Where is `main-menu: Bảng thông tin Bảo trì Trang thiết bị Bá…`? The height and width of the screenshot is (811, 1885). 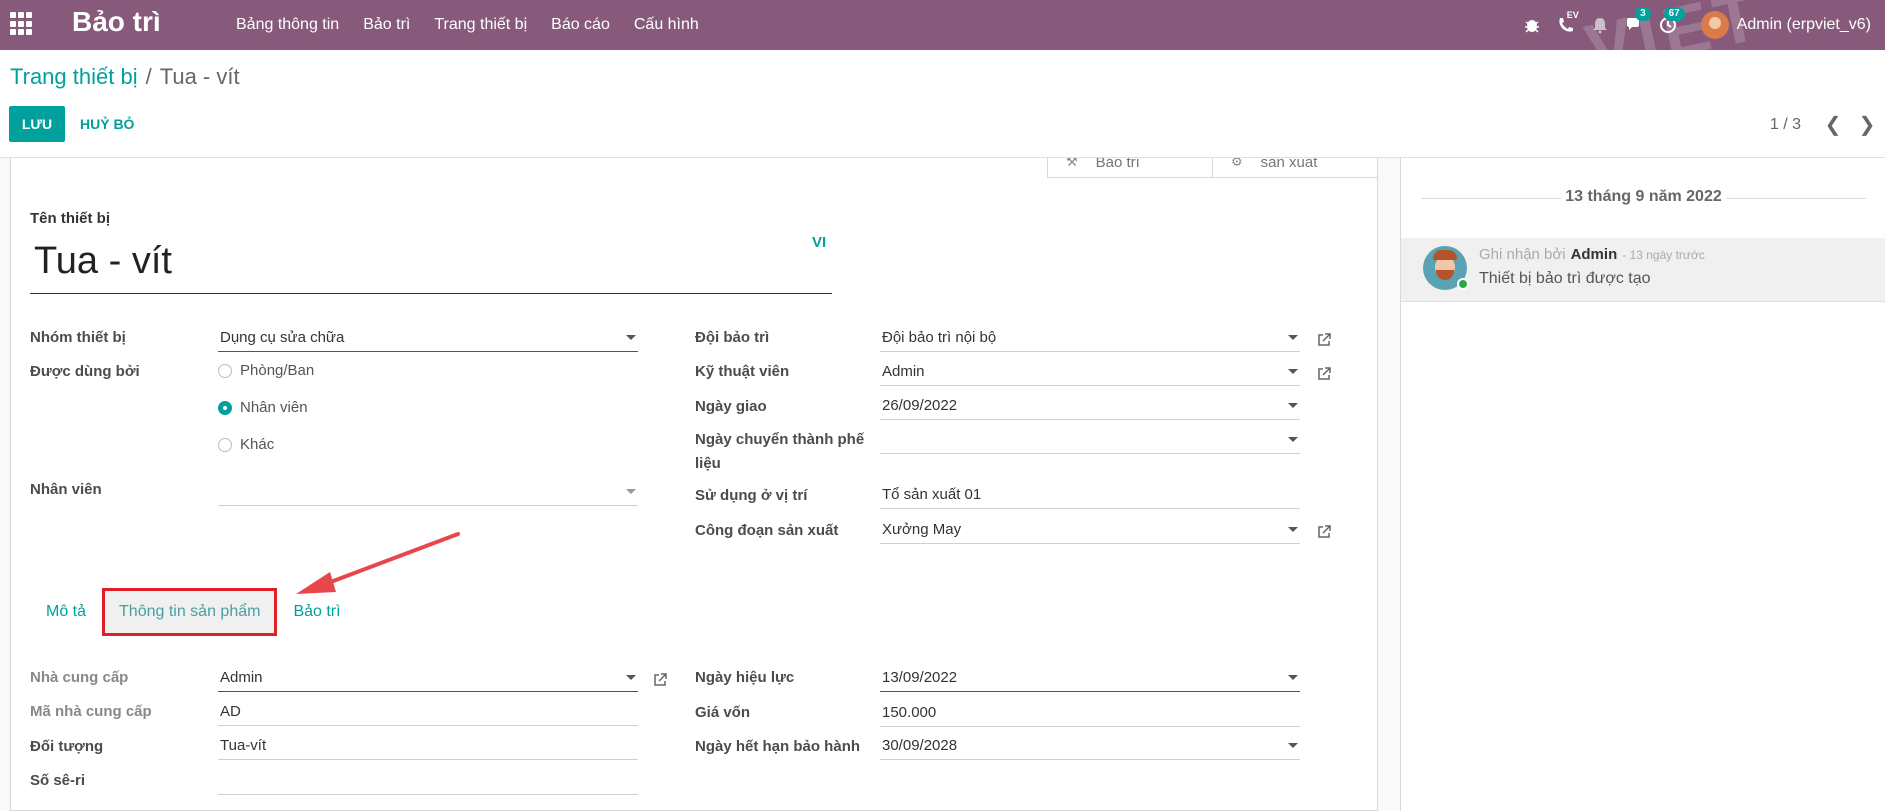 main-menu: Bảng thông tin Bảo trì Trang thiết bị Bá… is located at coordinates (467, 25).